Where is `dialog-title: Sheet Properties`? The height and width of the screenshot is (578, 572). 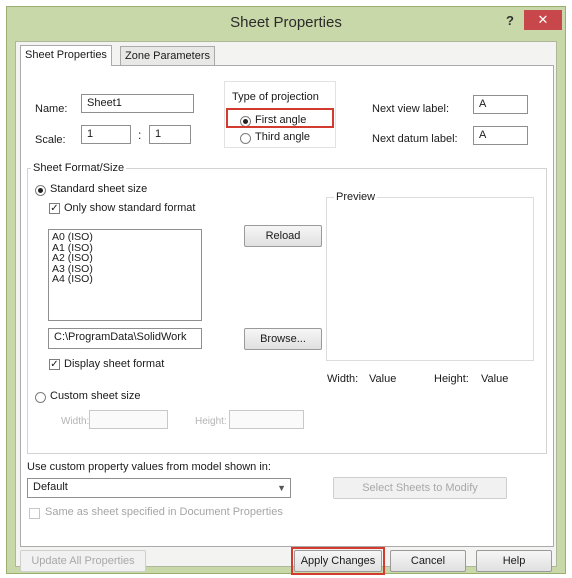 dialog-title: Sheet Properties is located at coordinates (286, 22).